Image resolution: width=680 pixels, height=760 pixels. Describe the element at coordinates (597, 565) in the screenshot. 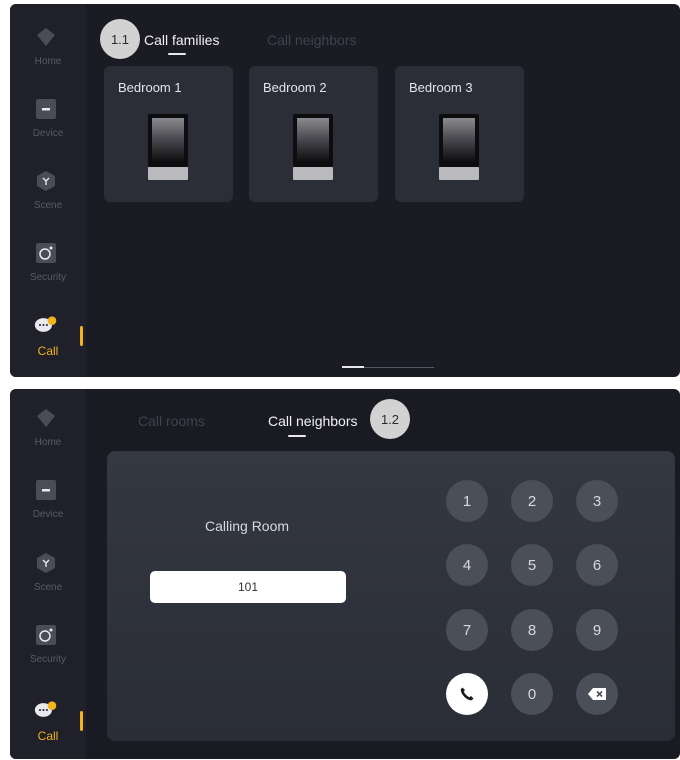

I see `key-6: 6` at that location.